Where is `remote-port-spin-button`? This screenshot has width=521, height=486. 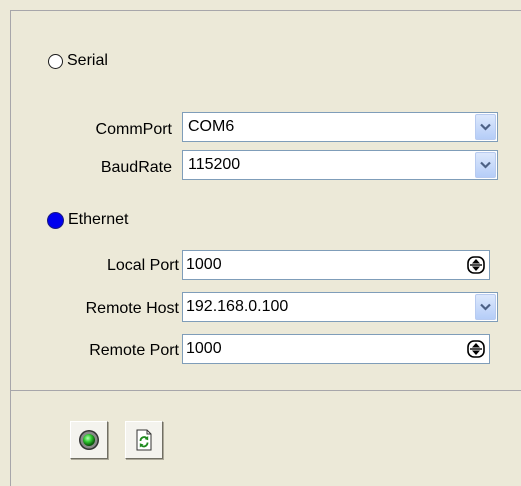
remote-port-spin-button is located at coordinates (476, 349).